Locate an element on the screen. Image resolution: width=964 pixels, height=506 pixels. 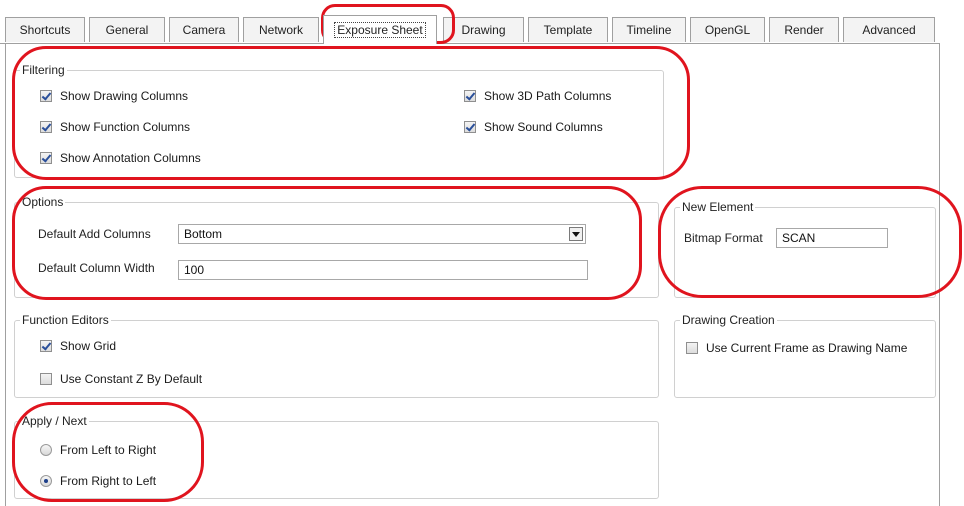
tab-label: OpenGL is located at coordinates (727, 30).